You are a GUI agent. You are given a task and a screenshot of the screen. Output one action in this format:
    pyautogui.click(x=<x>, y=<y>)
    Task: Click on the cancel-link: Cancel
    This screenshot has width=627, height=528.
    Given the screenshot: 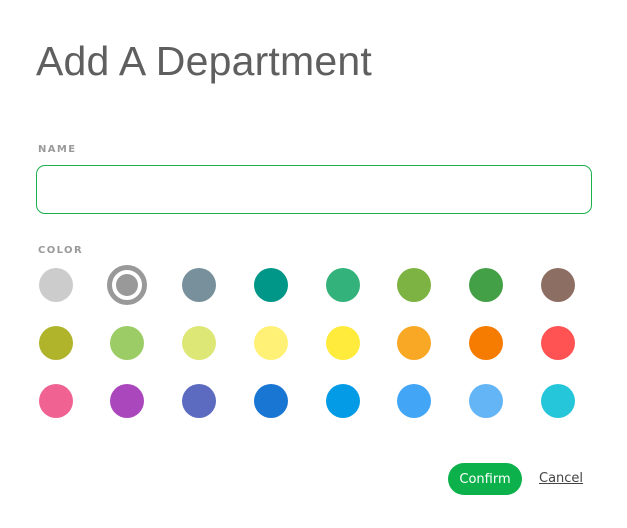 What is the action you would take?
    pyautogui.click(x=561, y=478)
    